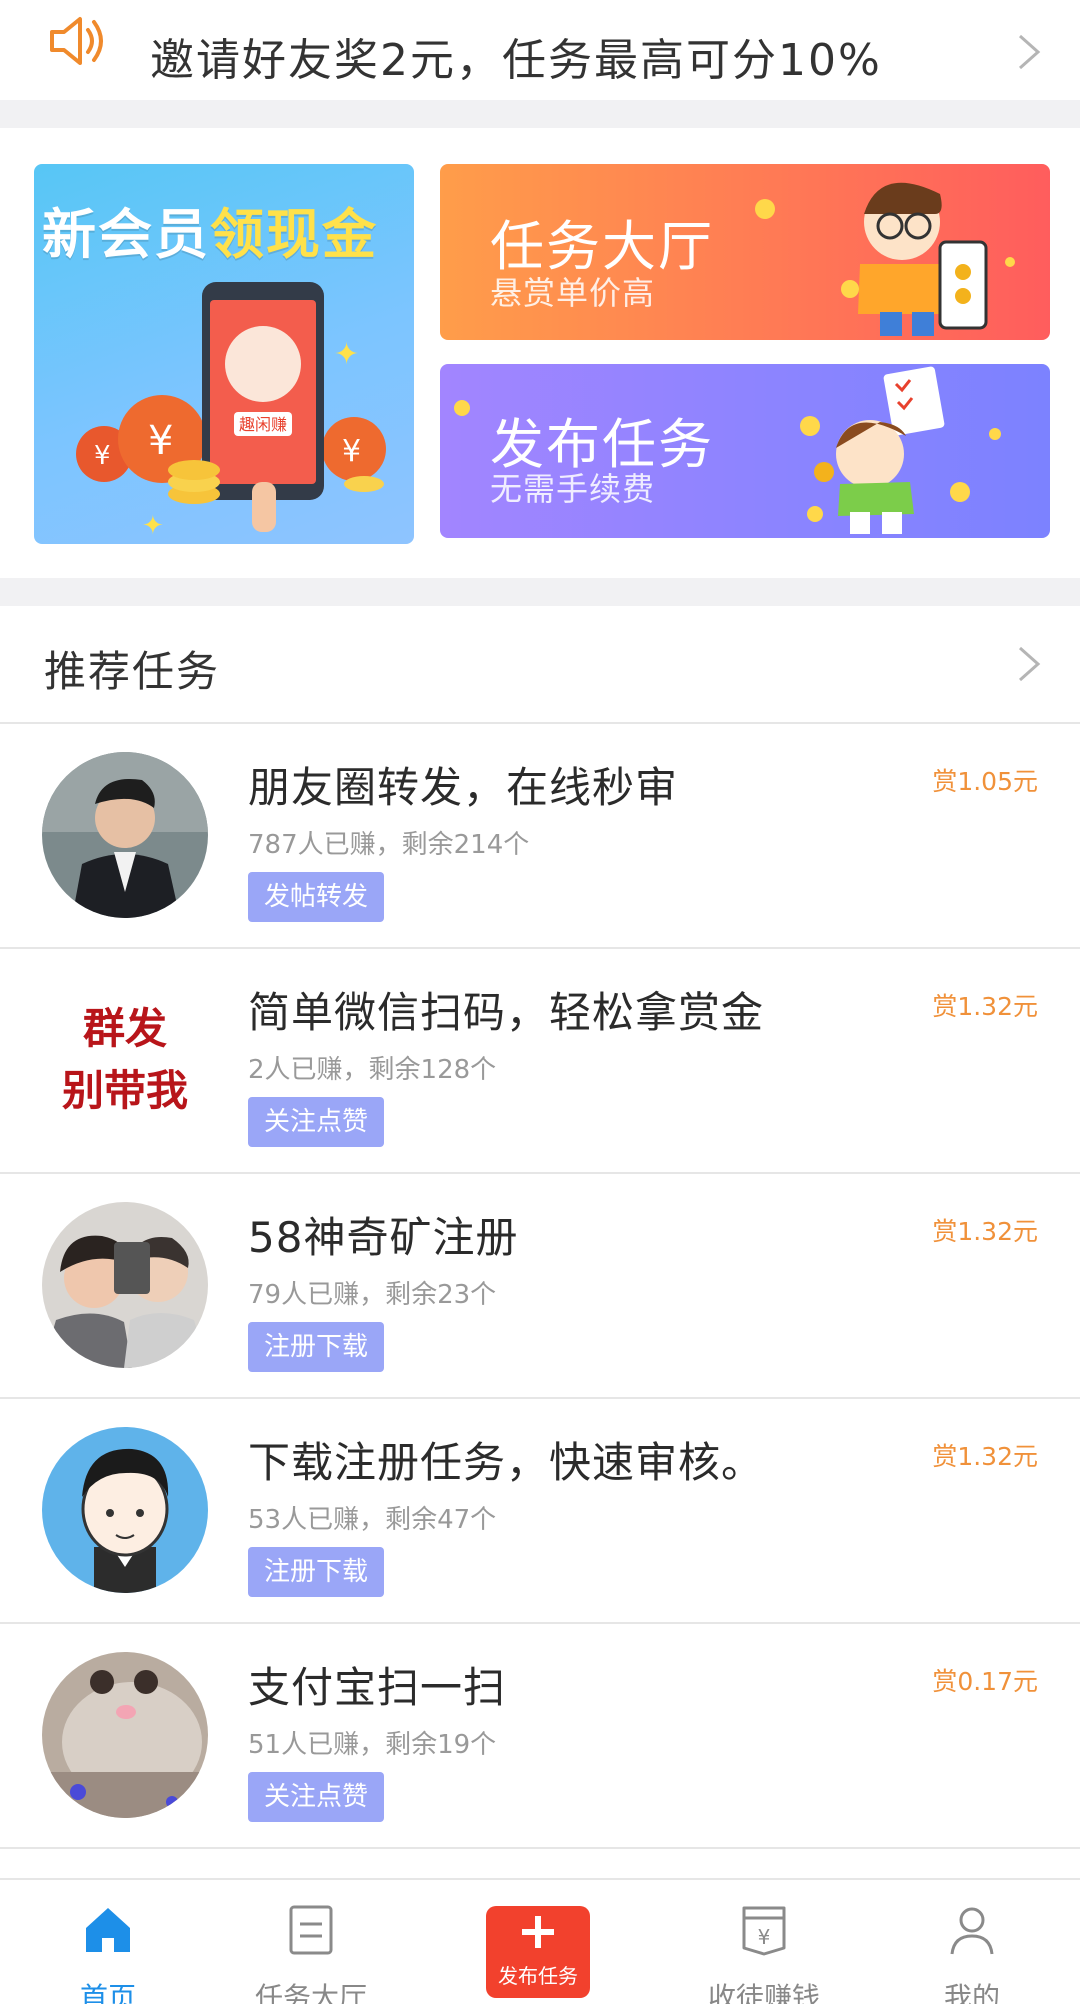  Describe the element at coordinates (108, 1930) in the screenshot. I see `home-icon` at that location.